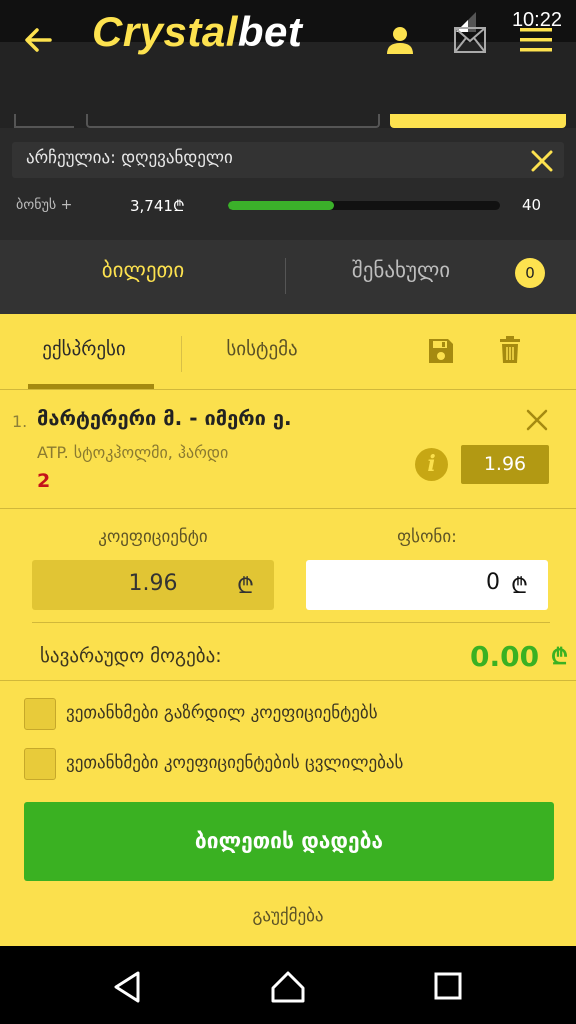 The height and width of the screenshot is (1024, 576). What do you see at coordinates (44, 481) in the screenshot?
I see `event-selection: 2` at bounding box center [44, 481].